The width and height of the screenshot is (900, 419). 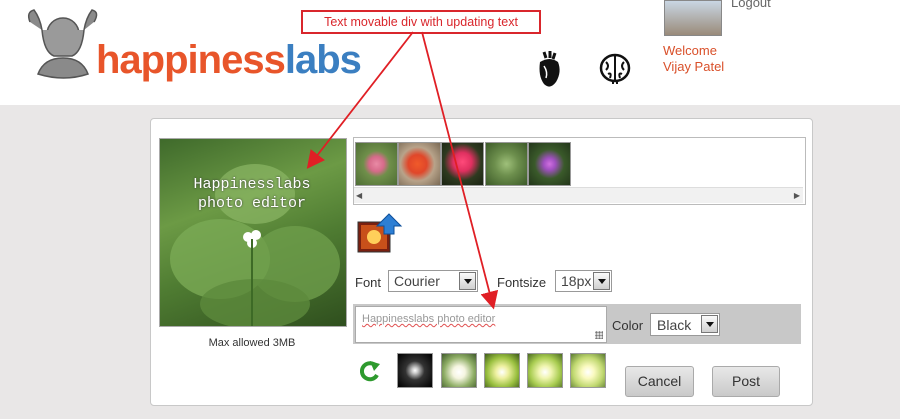 What do you see at coordinates (751, 5) in the screenshot?
I see `logout-link: Logout` at bounding box center [751, 5].